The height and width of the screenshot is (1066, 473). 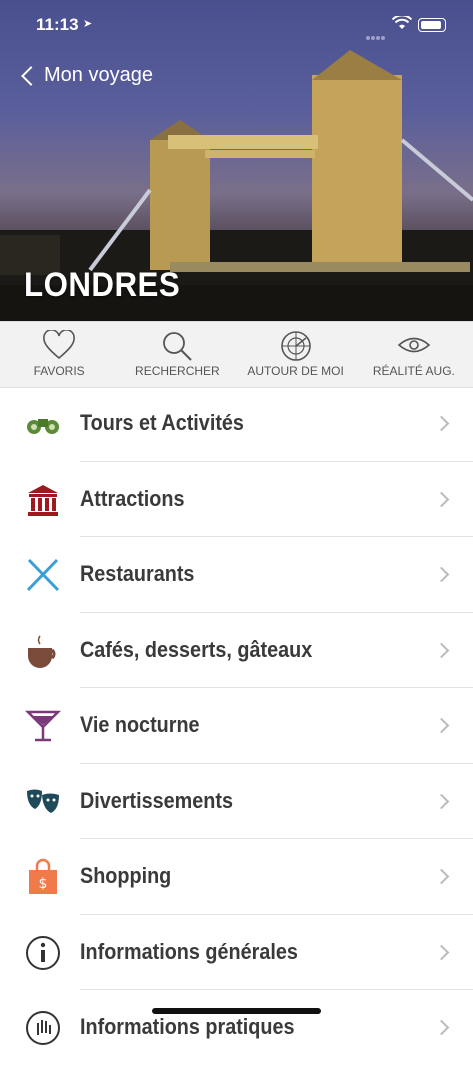 I want to click on tab-favorites: FAVORIS, so click(x=59, y=354).